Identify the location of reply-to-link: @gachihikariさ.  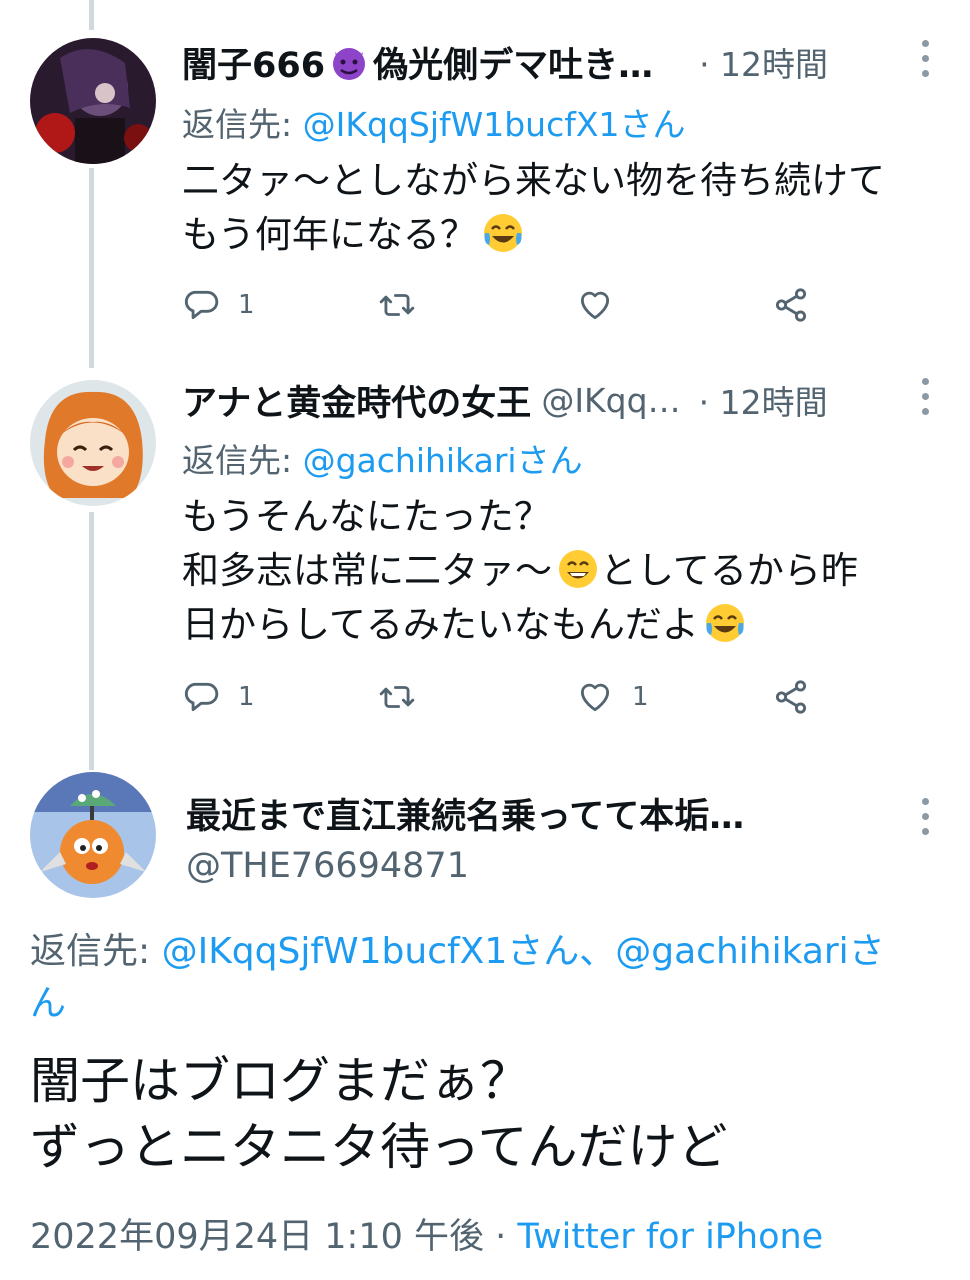
(749, 951).